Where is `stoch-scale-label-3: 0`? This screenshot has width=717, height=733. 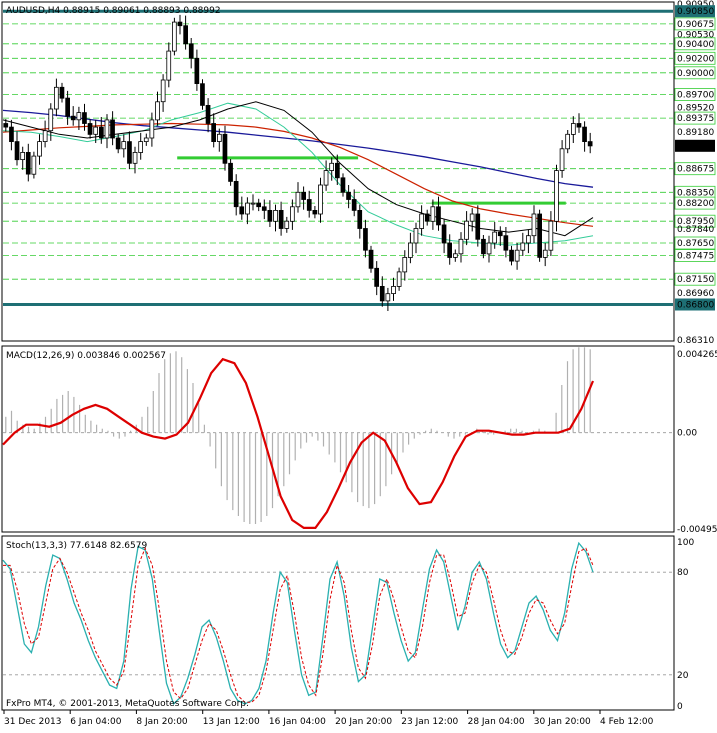
stoch-scale-label-3: 0 is located at coordinates (680, 707).